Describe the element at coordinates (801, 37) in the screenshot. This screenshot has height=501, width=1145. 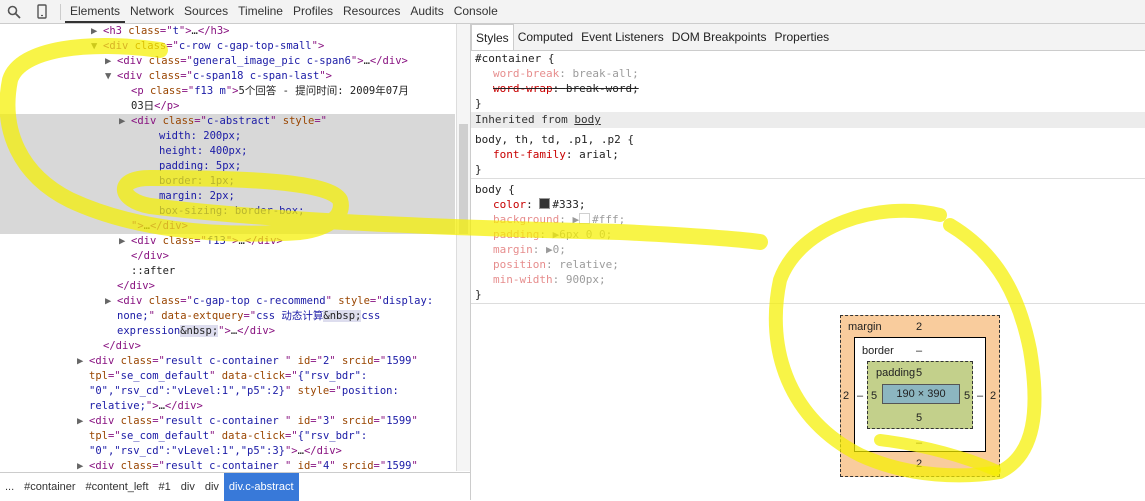
I see `sidebar-tab-properties: Properties` at that location.